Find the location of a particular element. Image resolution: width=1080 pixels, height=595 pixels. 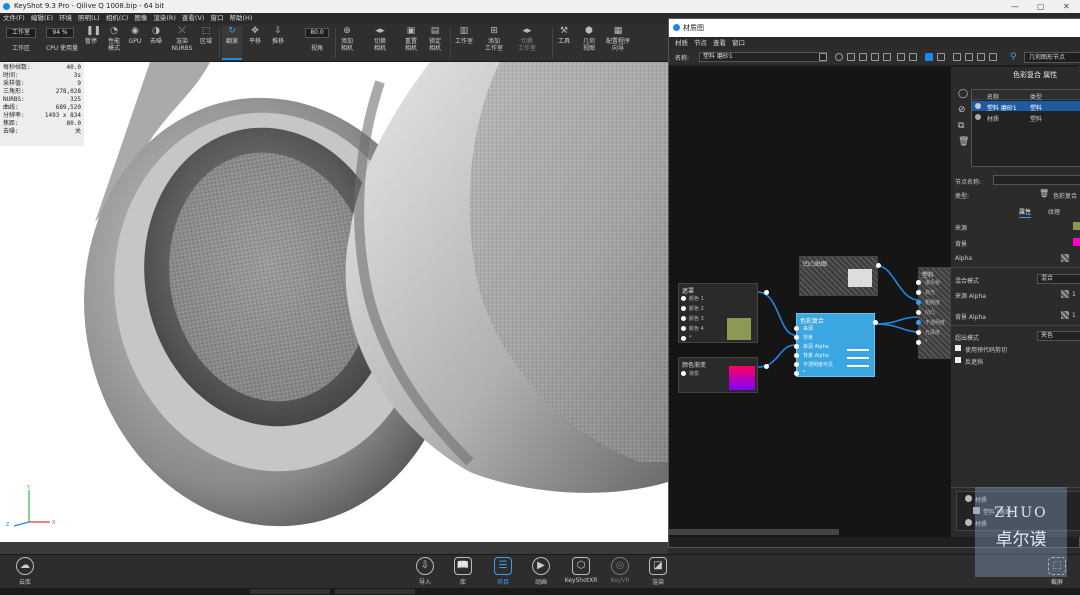

menu-view: 查看 is located at coordinates (719, 43).